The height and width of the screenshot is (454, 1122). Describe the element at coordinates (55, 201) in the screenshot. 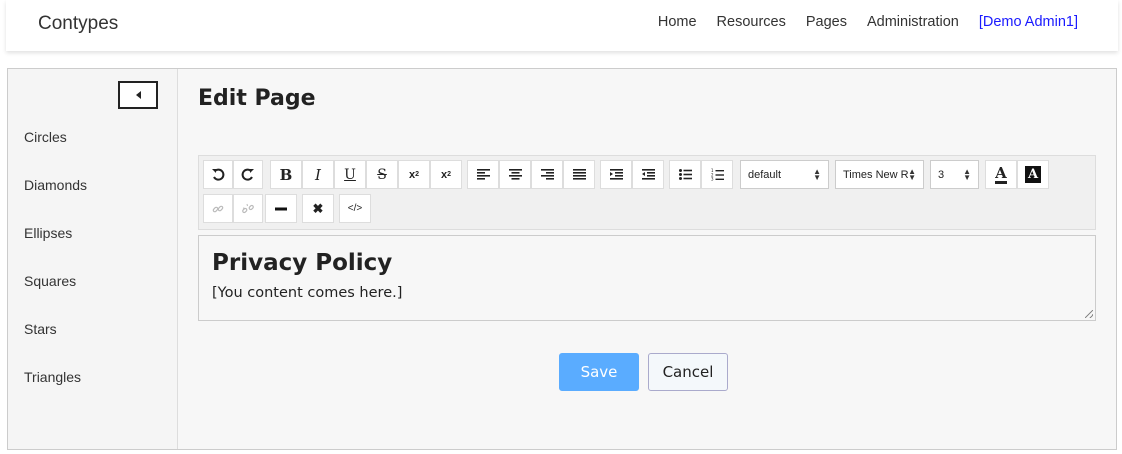

I see `sidebar-item-diamonds: Diamonds` at that location.